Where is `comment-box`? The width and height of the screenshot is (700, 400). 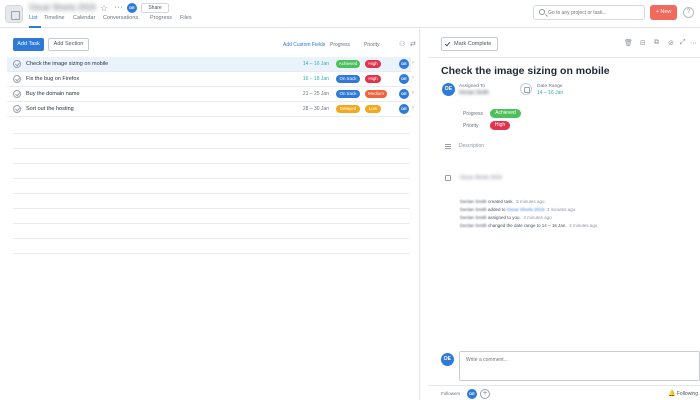 comment-box is located at coordinates (579, 366).